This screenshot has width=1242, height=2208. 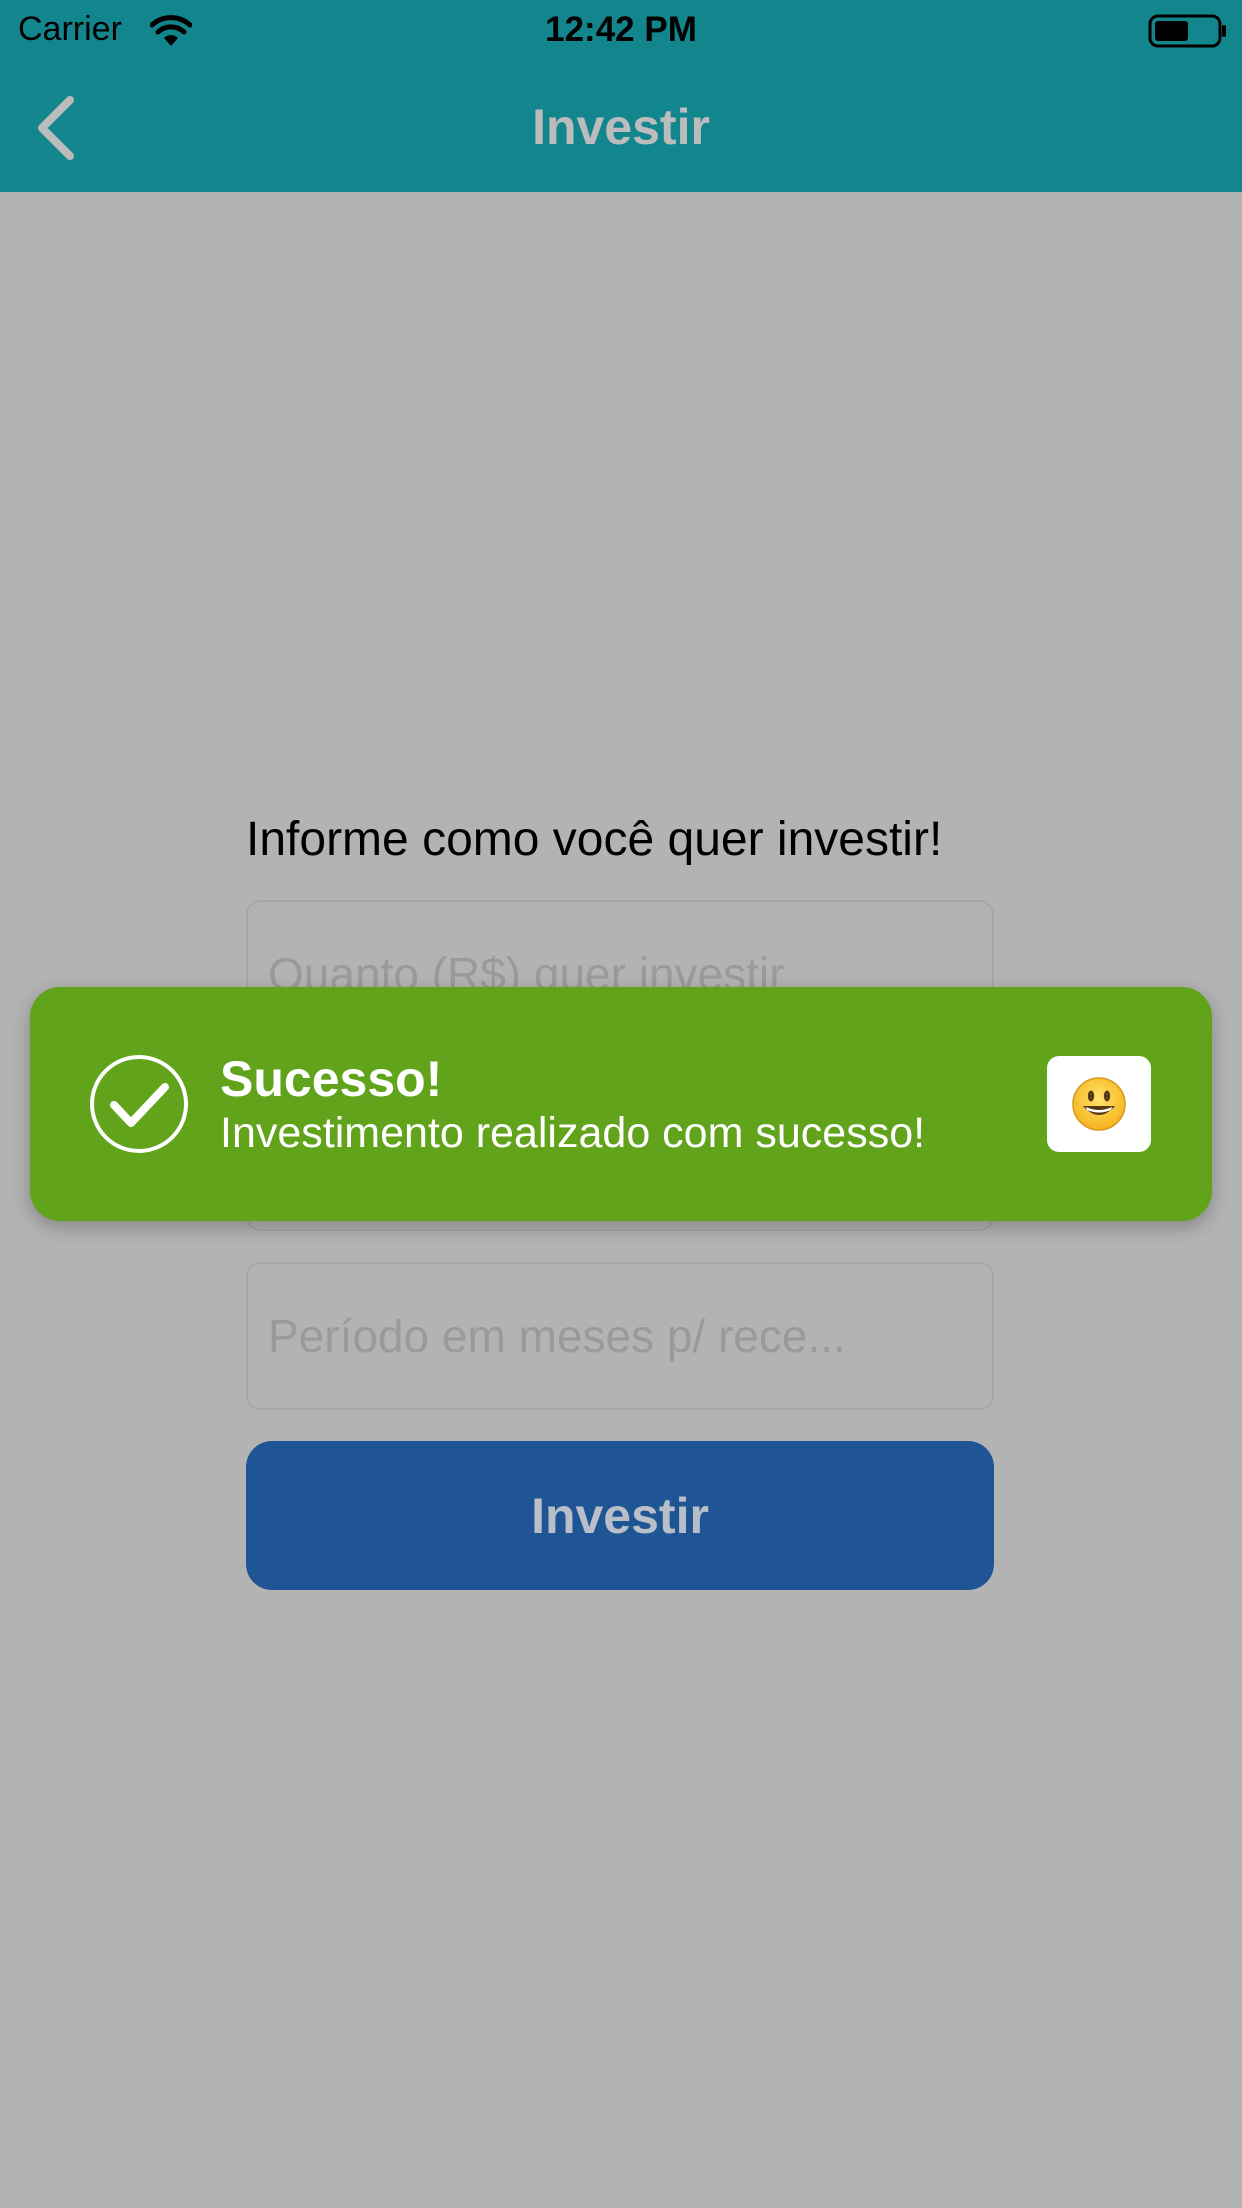 I want to click on checkmark-circle-icon, so click(x=139, y=1104).